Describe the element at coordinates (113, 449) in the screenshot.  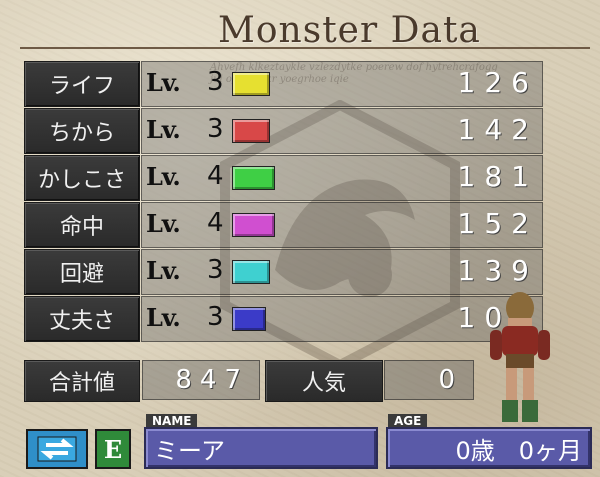
I see `e-button: E` at that location.